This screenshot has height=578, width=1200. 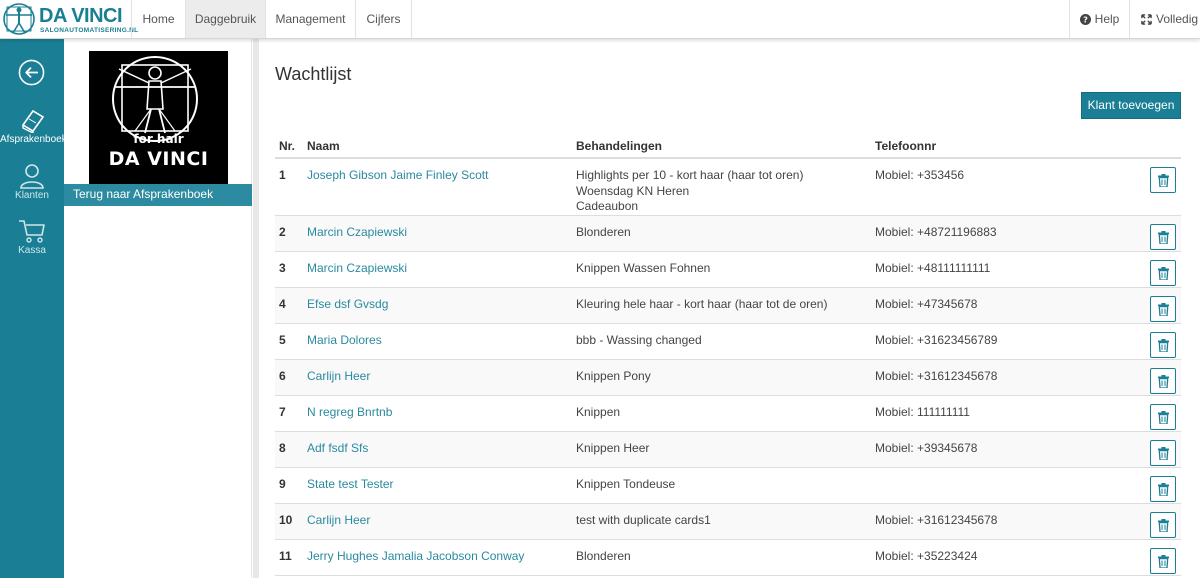 I want to click on phone-number: Mobiel: +35223424, so click(x=926, y=556).